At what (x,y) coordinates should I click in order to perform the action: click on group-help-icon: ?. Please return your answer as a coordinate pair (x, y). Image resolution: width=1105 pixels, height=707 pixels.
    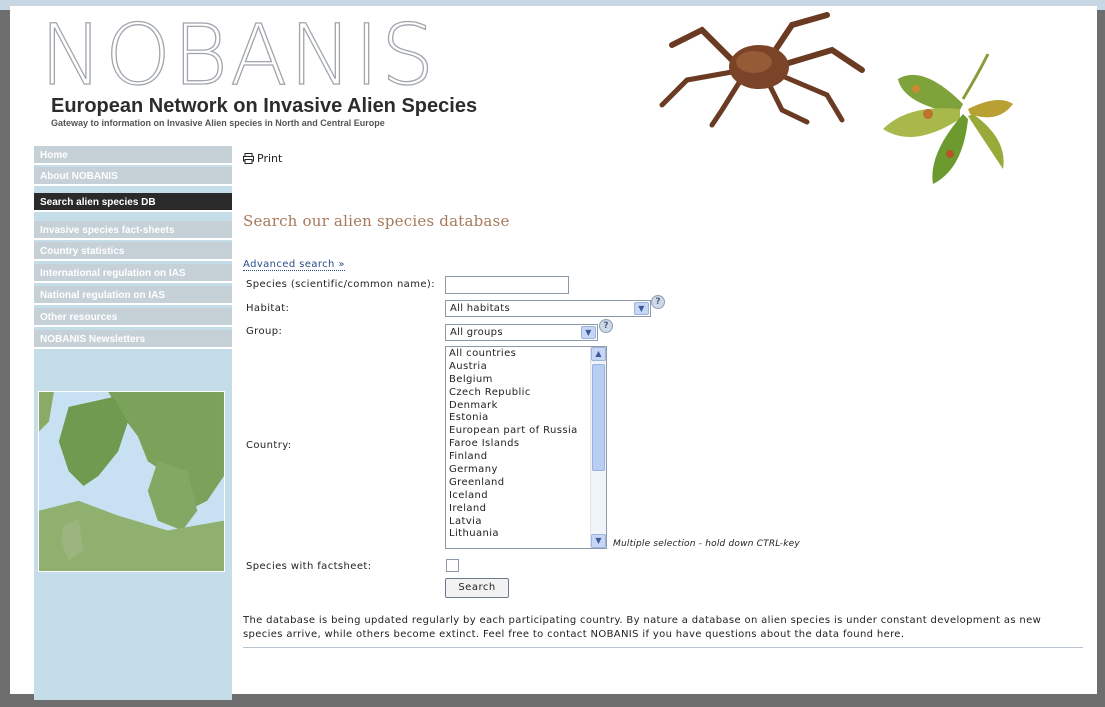
    Looking at the image, I should click on (606, 326).